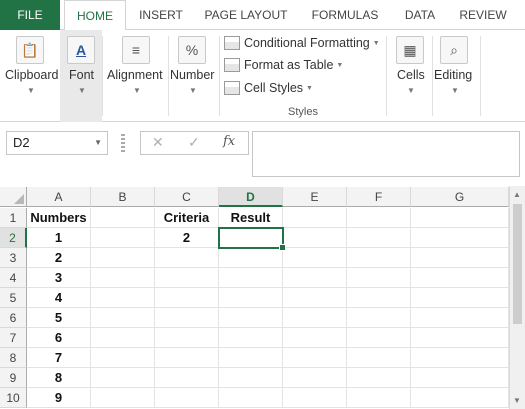 This screenshot has width=525, height=409. Describe the element at coordinates (315, 378) in the screenshot. I see `cell-e9` at that location.